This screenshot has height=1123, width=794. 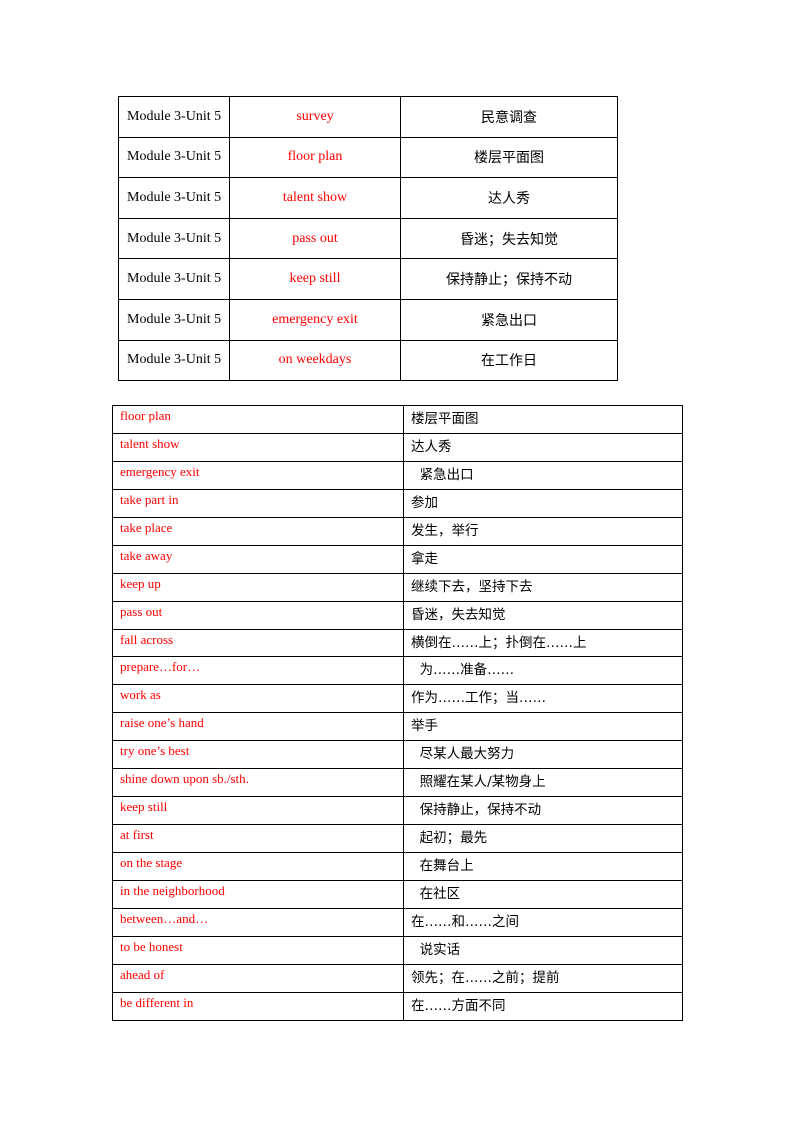 I want to click on table-row: to be honest 说实话, so click(x=397, y=950).